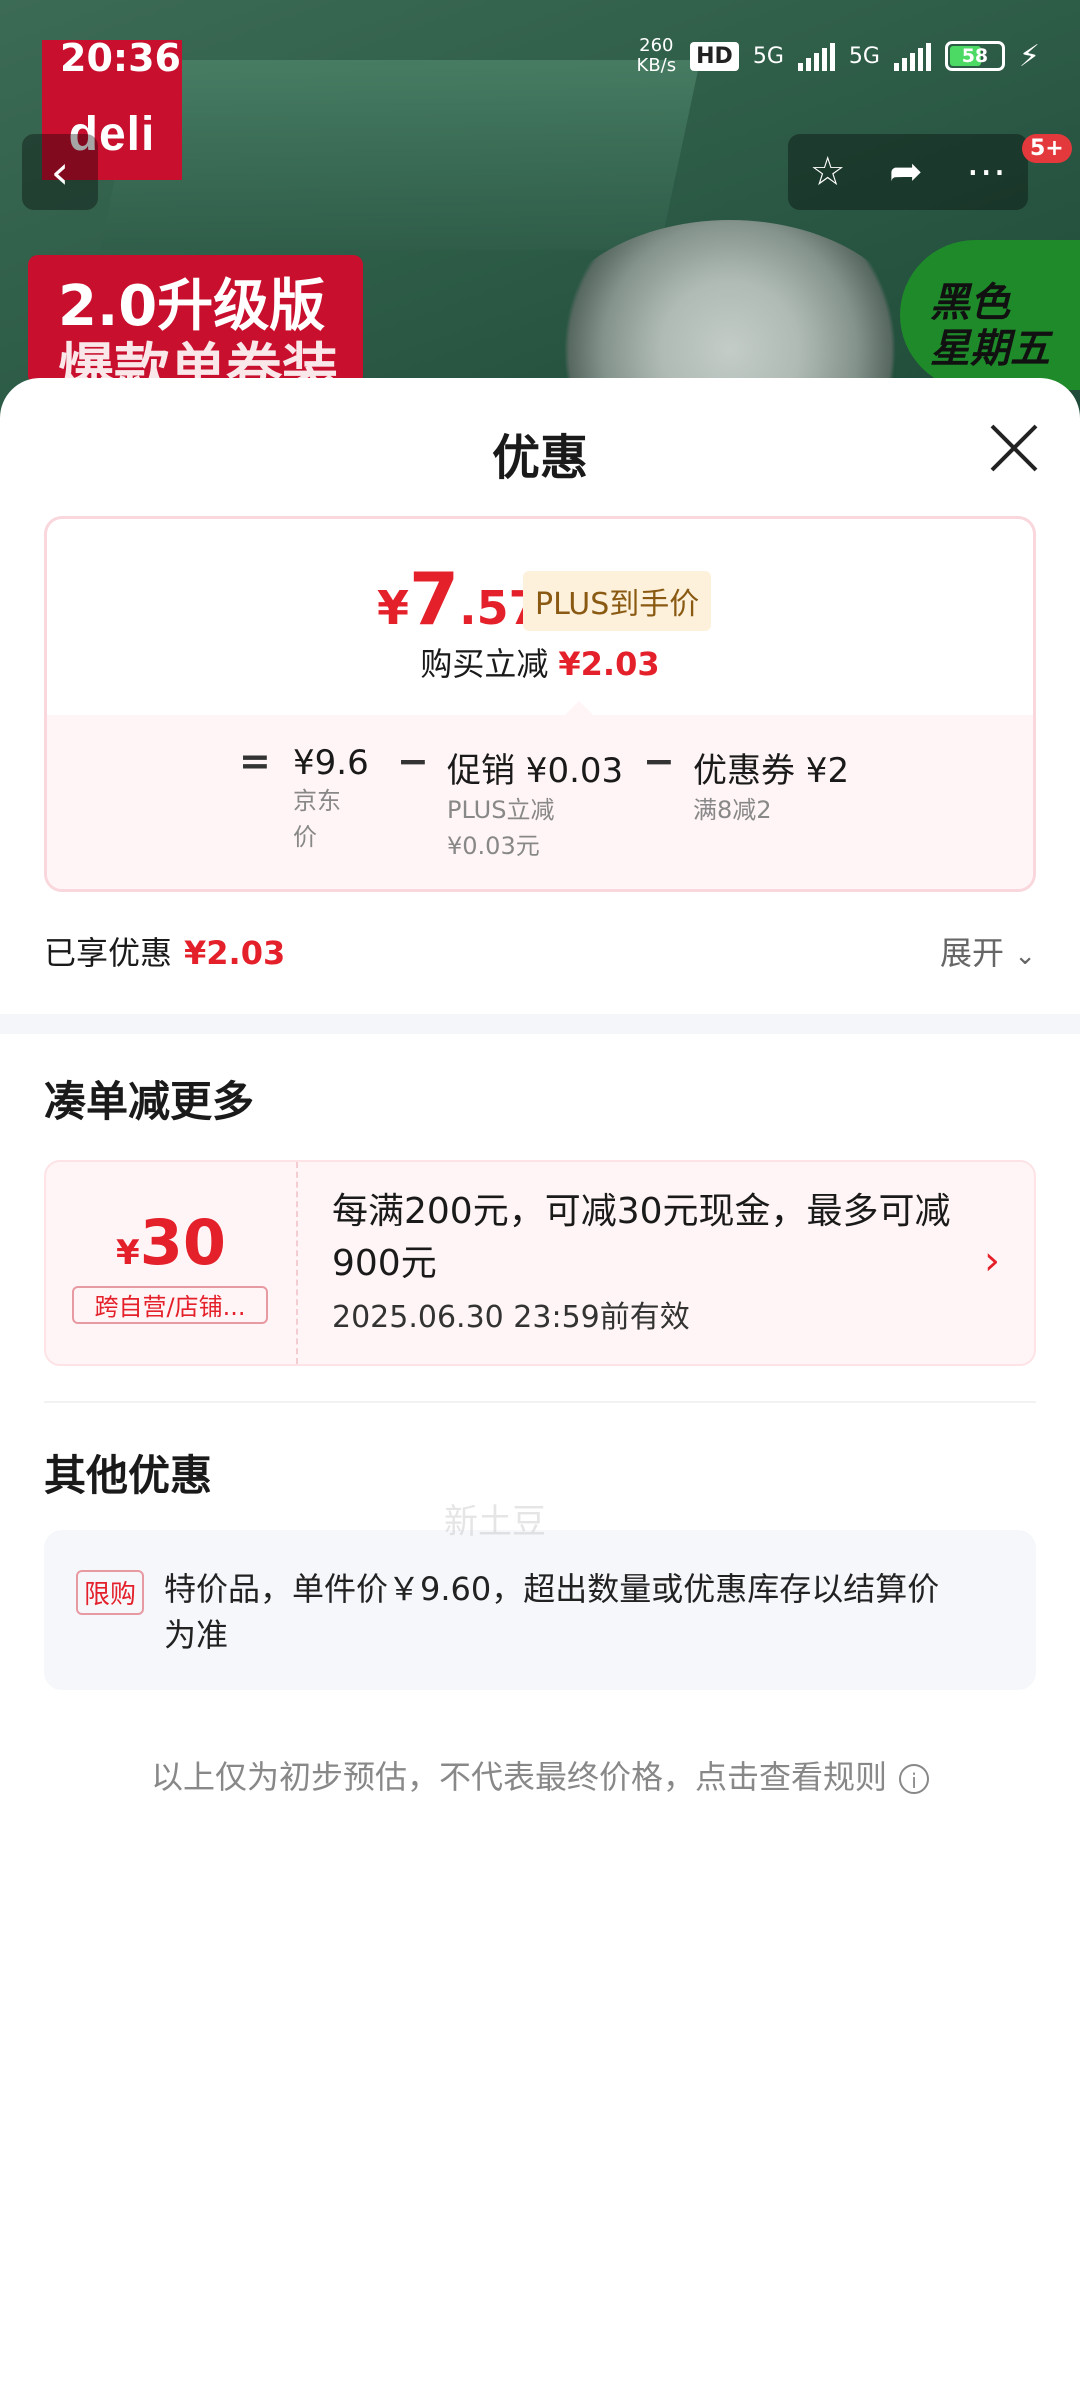 This screenshot has height=2400, width=1080. I want to click on limit-tag: 限购, so click(110, 1592).